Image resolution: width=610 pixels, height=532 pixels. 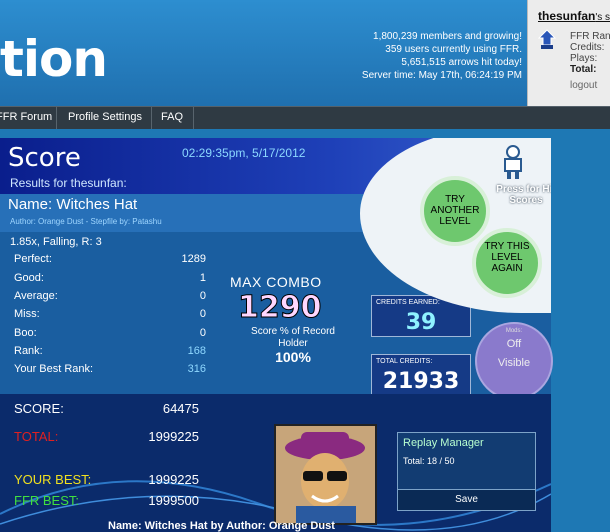 What do you see at coordinates (36, 436) in the screenshot?
I see `total-label: TOTAL:` at bounding box center [36, 436].